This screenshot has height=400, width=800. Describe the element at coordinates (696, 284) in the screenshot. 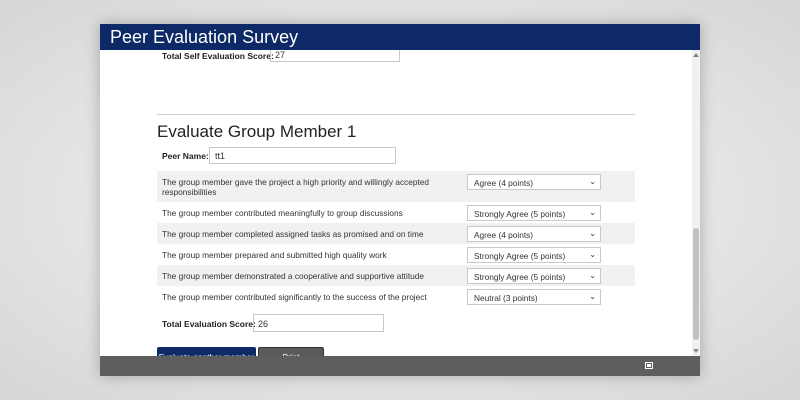

I see `scrollbar-thumb` at that location.